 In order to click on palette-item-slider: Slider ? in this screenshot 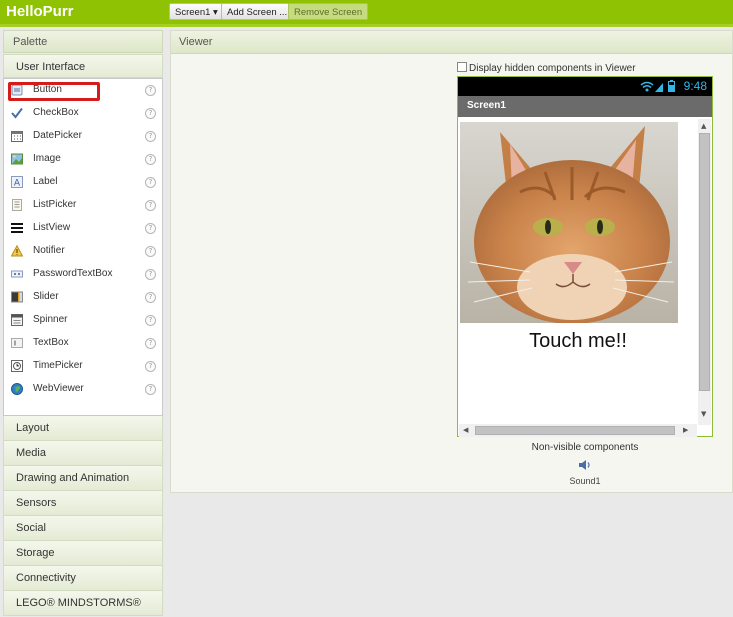, I will do `click(82, 297)`.